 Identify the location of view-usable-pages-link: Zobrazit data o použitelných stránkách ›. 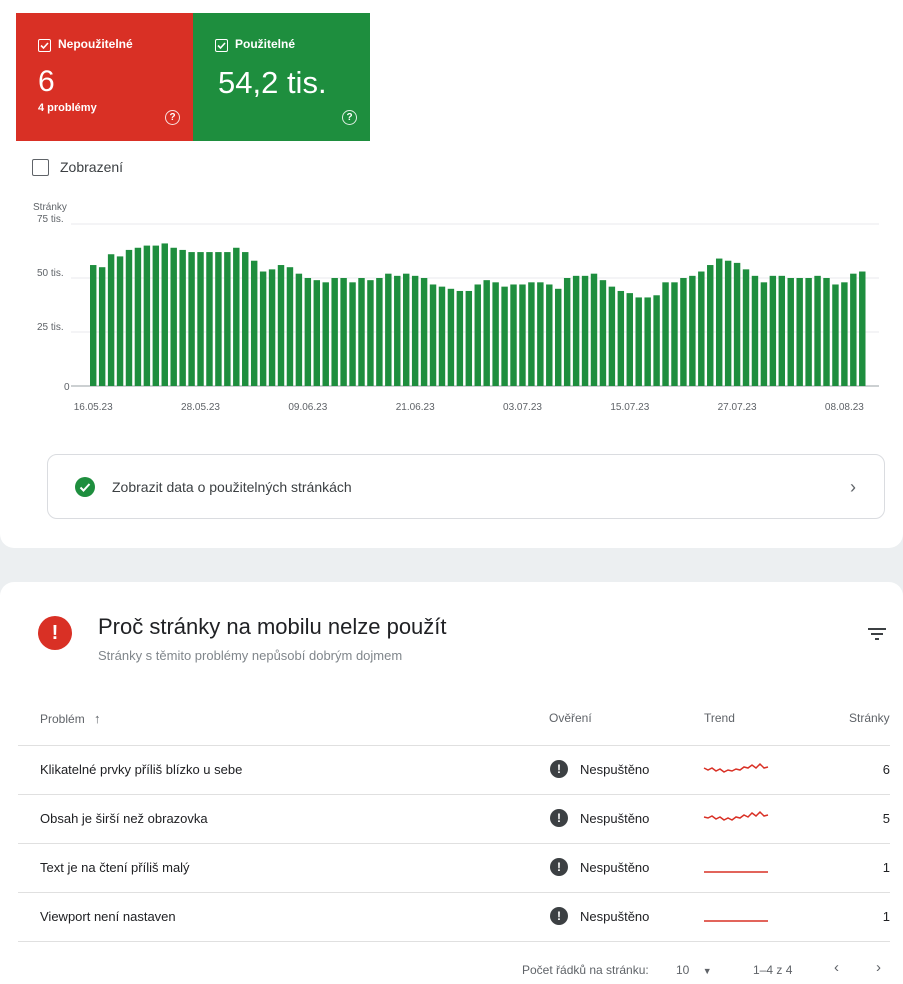
(466, 486).